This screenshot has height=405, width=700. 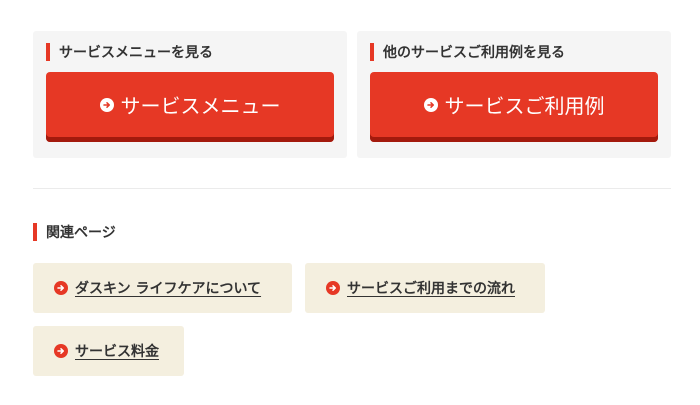 I want to click on service-examples-button-label: サービスご利用例, so click(x=524, y=106).